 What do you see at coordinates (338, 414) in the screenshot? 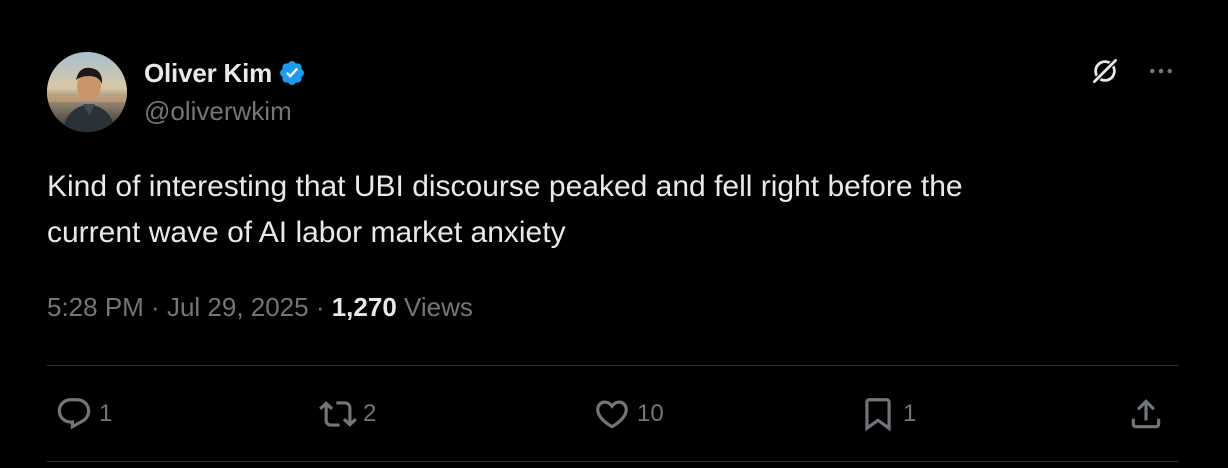
I see `repost-icon` at bounding box center [338, 414].